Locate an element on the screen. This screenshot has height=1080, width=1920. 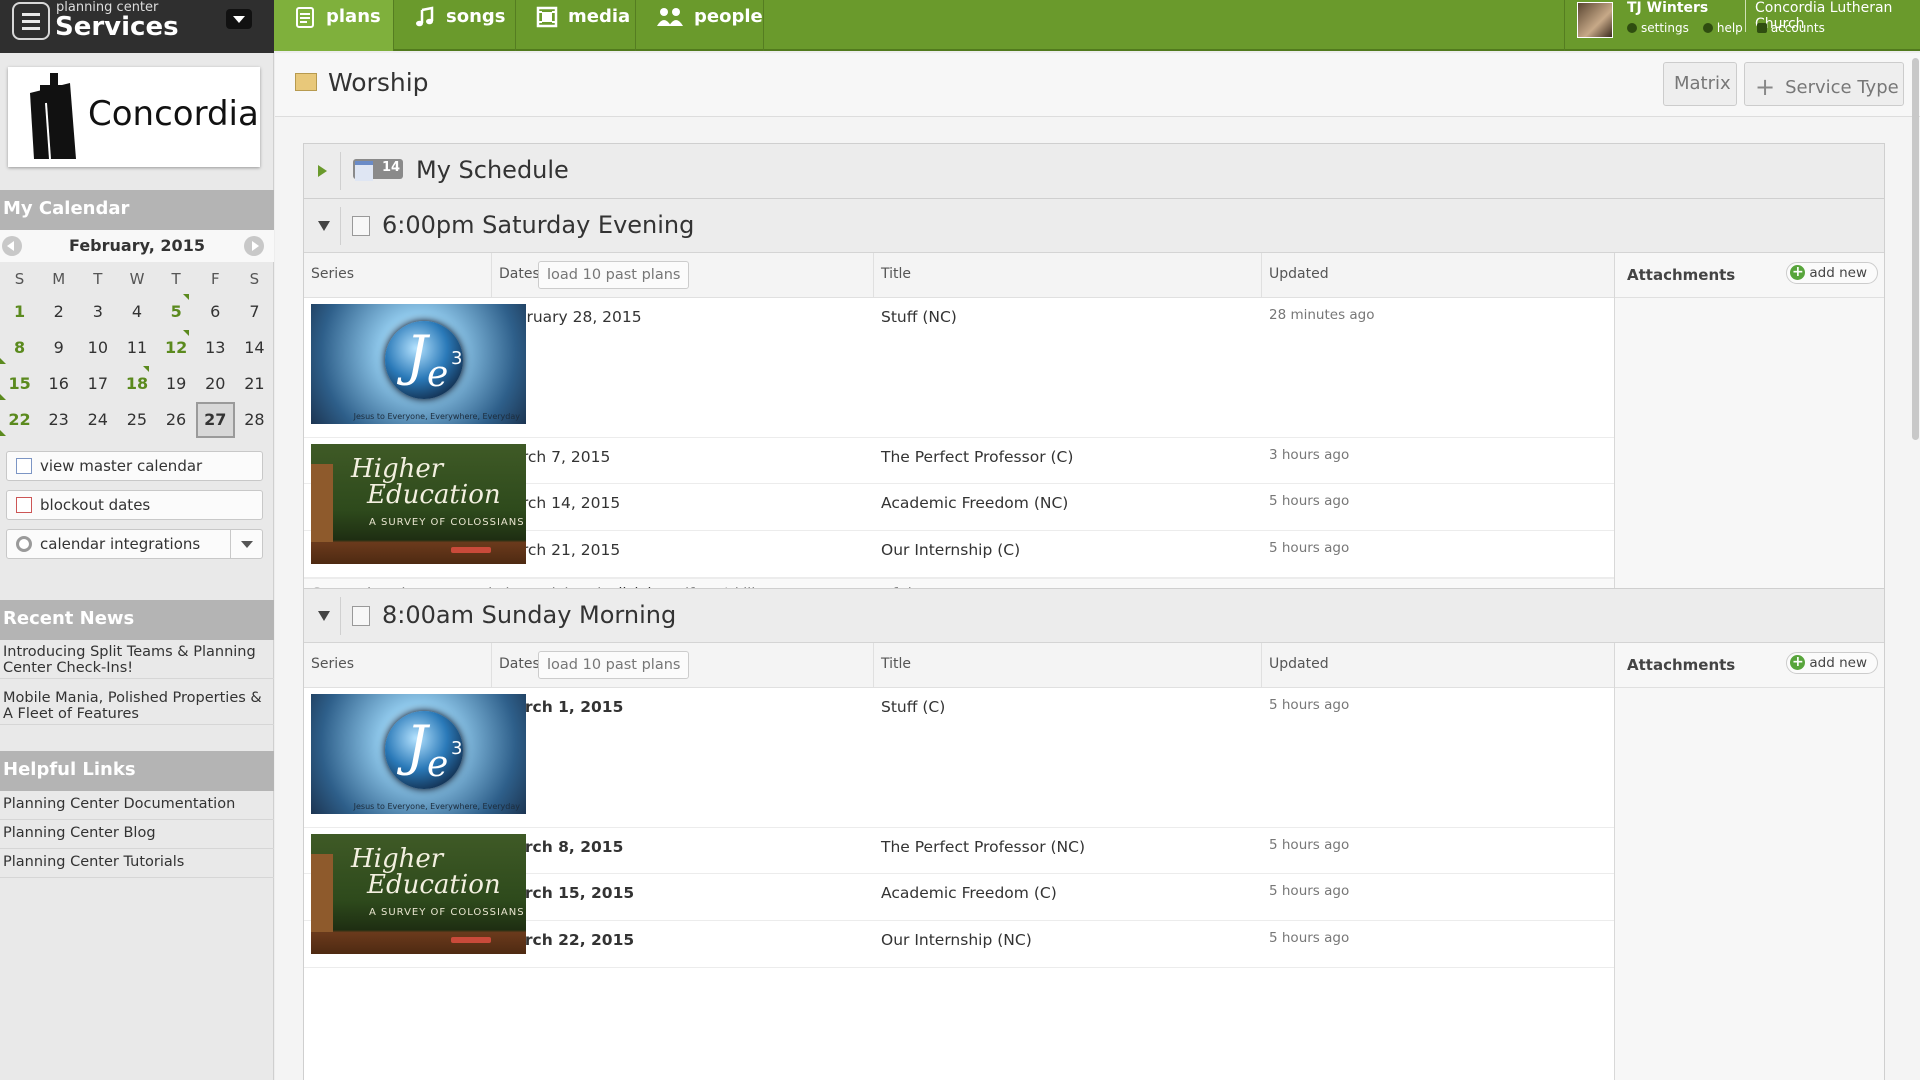
tab-media: media is located at coordinates (576, 25).